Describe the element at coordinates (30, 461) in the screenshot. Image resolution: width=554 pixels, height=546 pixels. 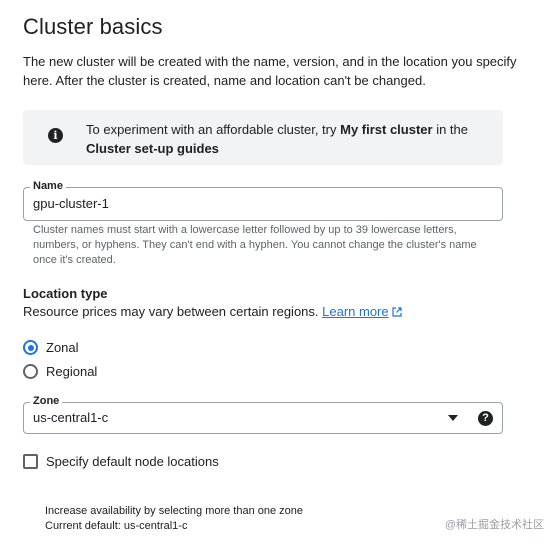
I see `node-locations-checkbox` at that location.